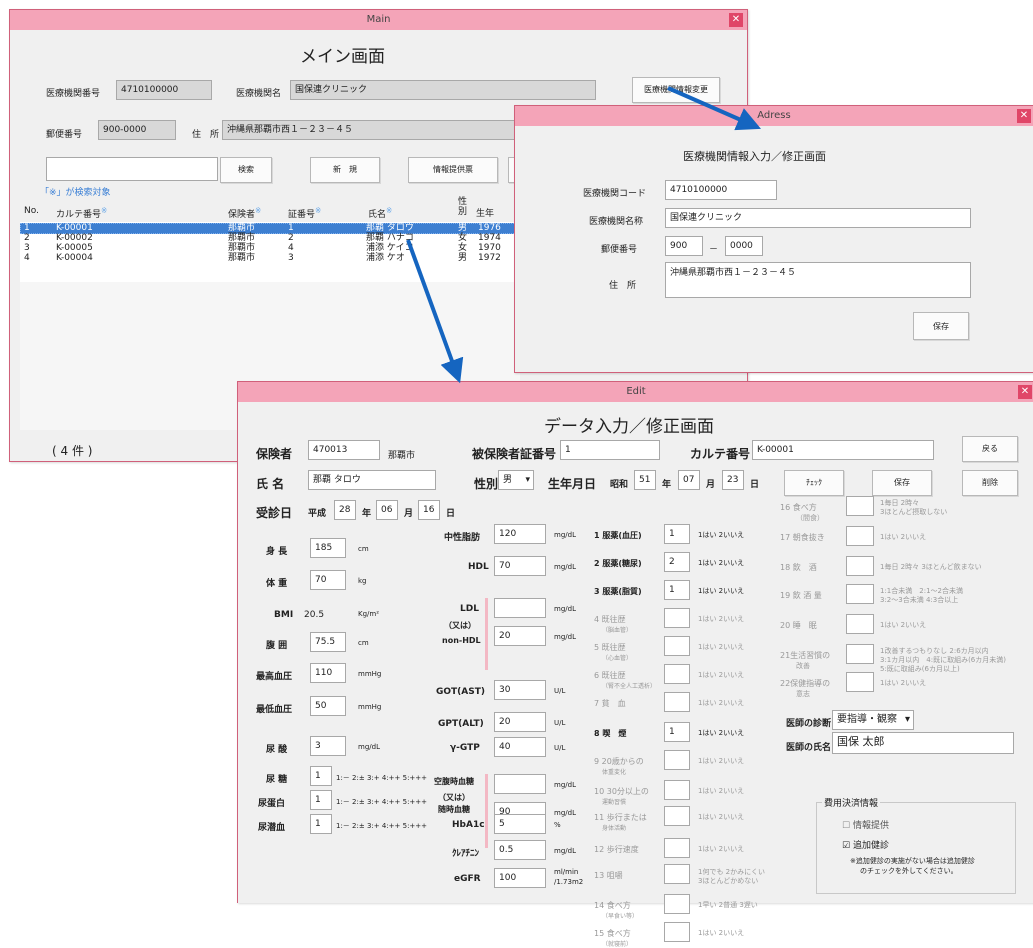  What do you see at coordinates (520, 636) in the screenshot?
I see `nonhdl-field: 20` at bounding box center [520, 636].